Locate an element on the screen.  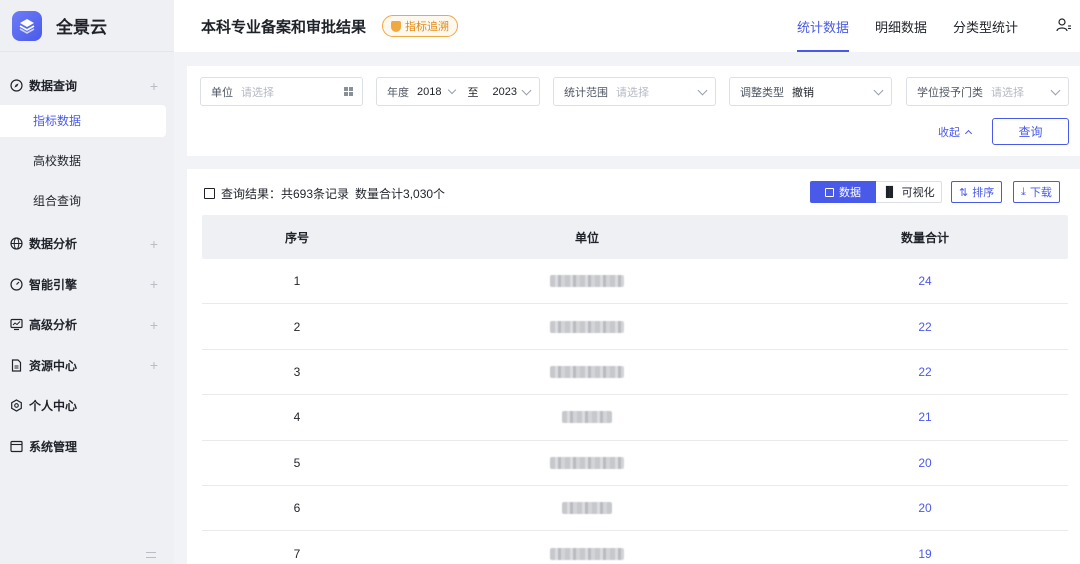
table-row: 6 20 is located at coordinates (635, 509).